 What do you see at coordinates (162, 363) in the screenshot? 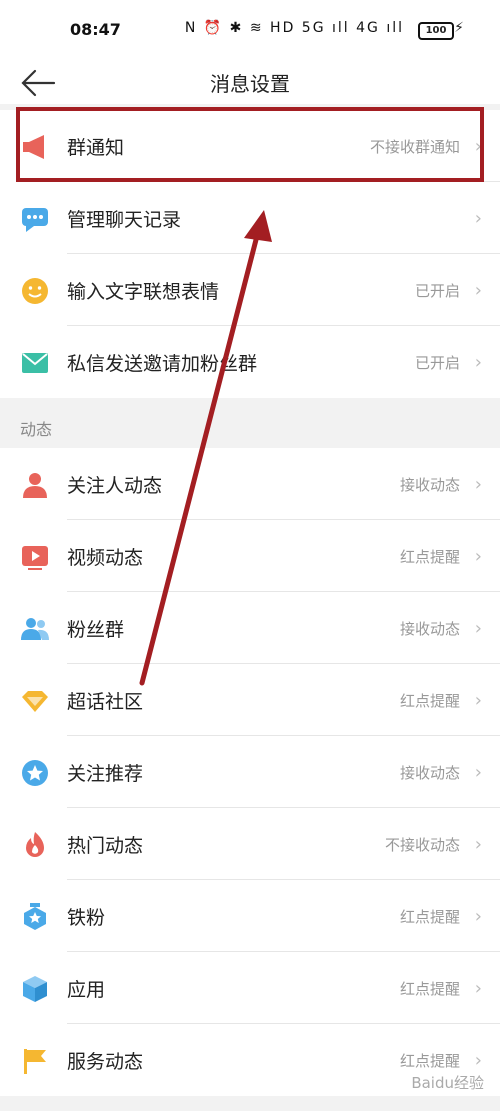
I see `row-label: 私信发送邀请加粉丝群` at bounding box center [162, 363].